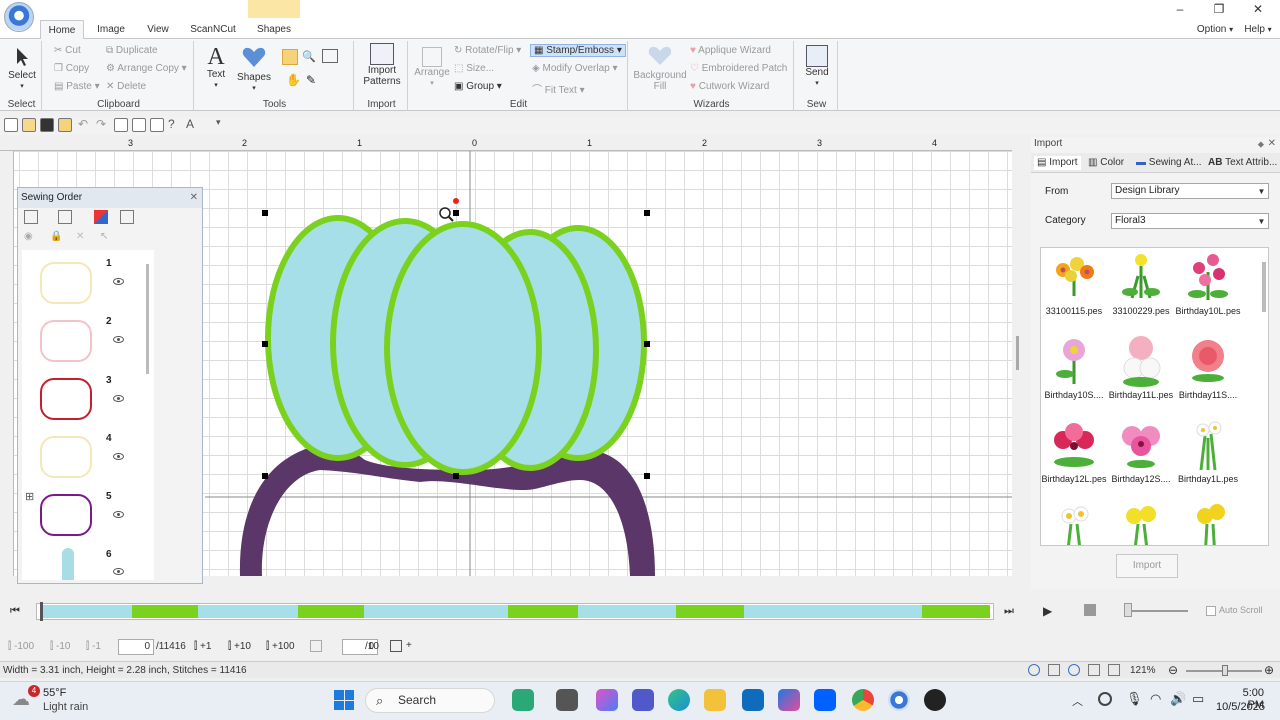  Describe the element at coordinates (1208, 282) in the screenshot. I see `design-thumbnail: Birthday10L.pes` at that location.